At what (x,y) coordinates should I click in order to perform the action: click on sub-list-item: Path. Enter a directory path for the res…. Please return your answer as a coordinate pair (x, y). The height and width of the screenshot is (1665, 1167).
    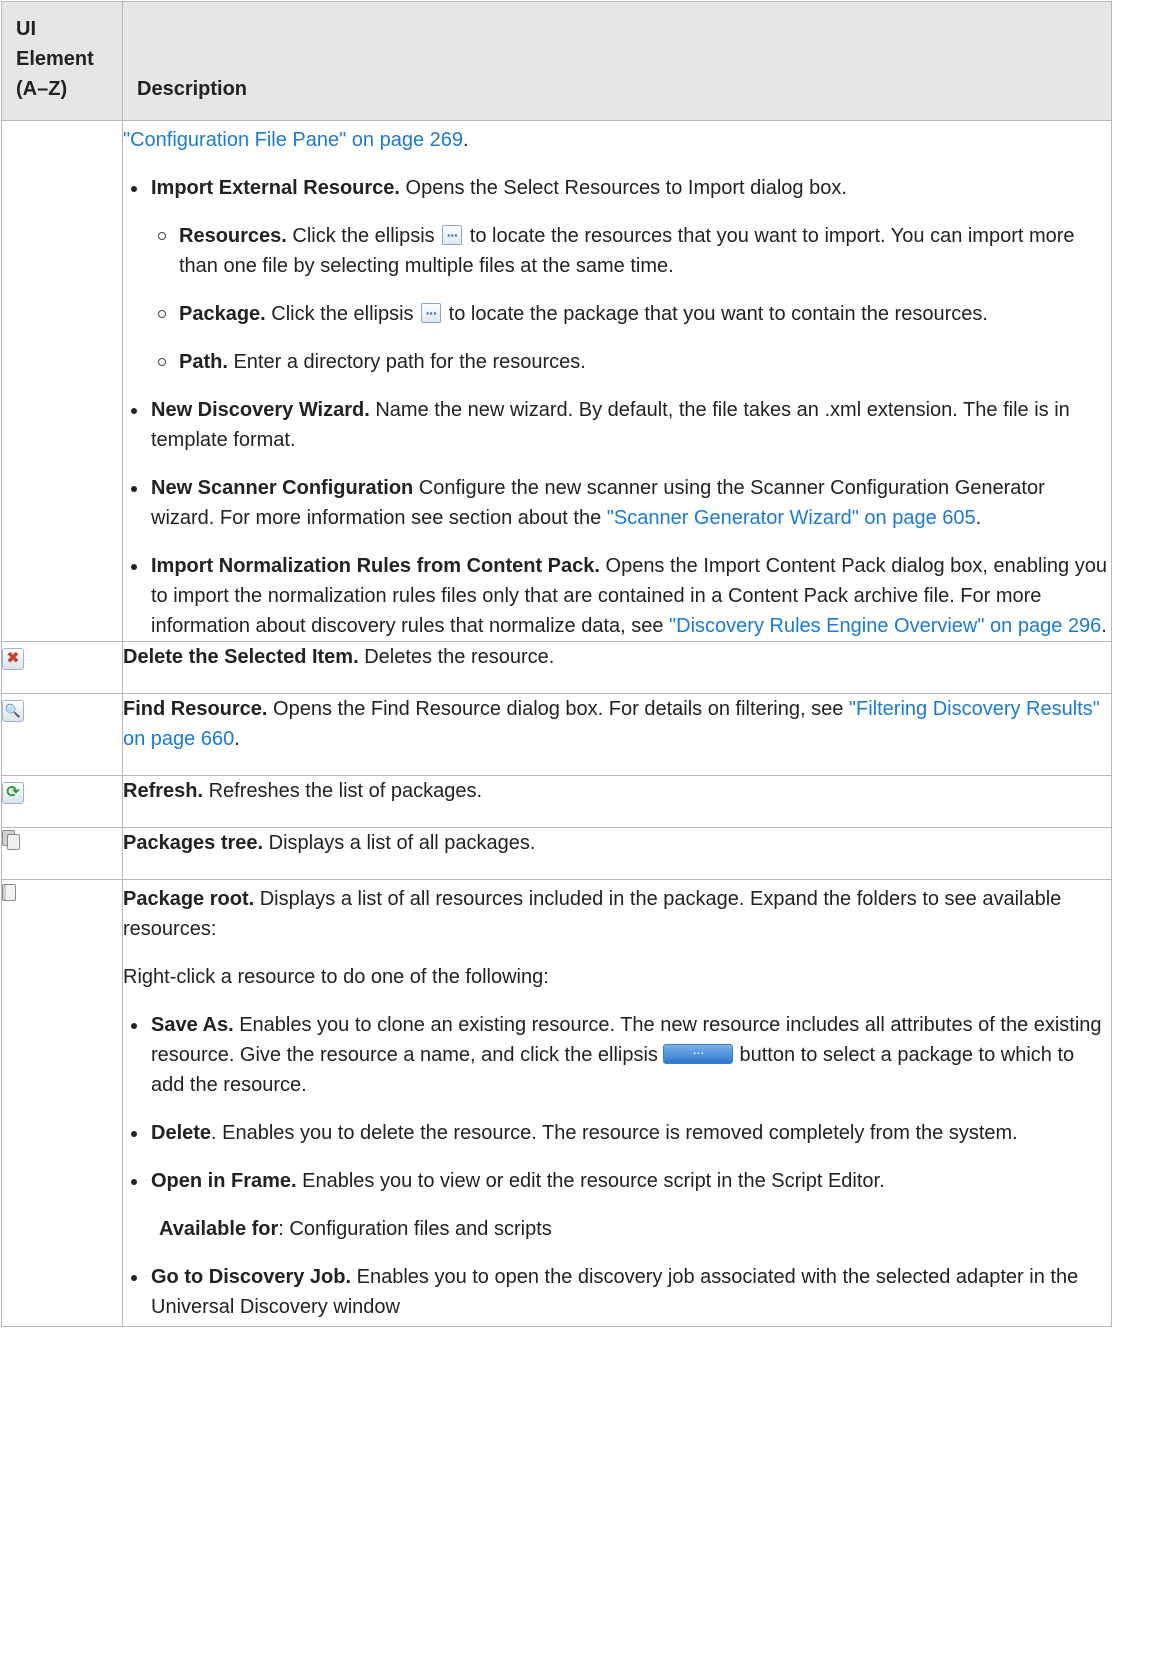
    Looking at the image, I should click on (631, 362).